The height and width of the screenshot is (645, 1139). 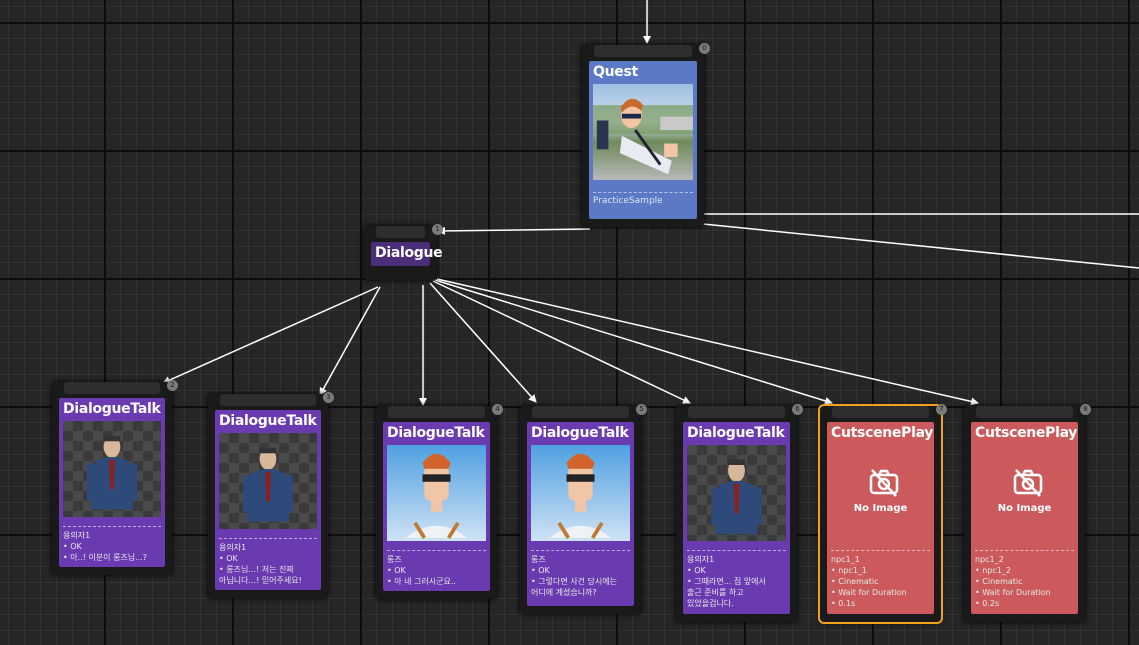 I want to click on quest-node-index: 0, so click(x=704, y=48).